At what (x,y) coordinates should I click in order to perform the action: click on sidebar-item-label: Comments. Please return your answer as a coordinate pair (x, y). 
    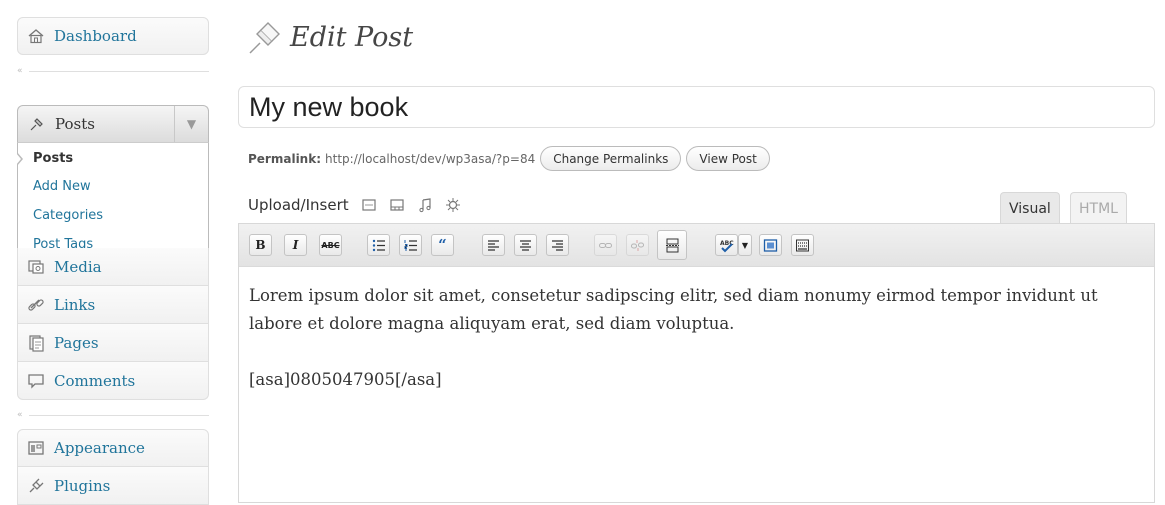
    Looking at the image, I should click on (95, 381).